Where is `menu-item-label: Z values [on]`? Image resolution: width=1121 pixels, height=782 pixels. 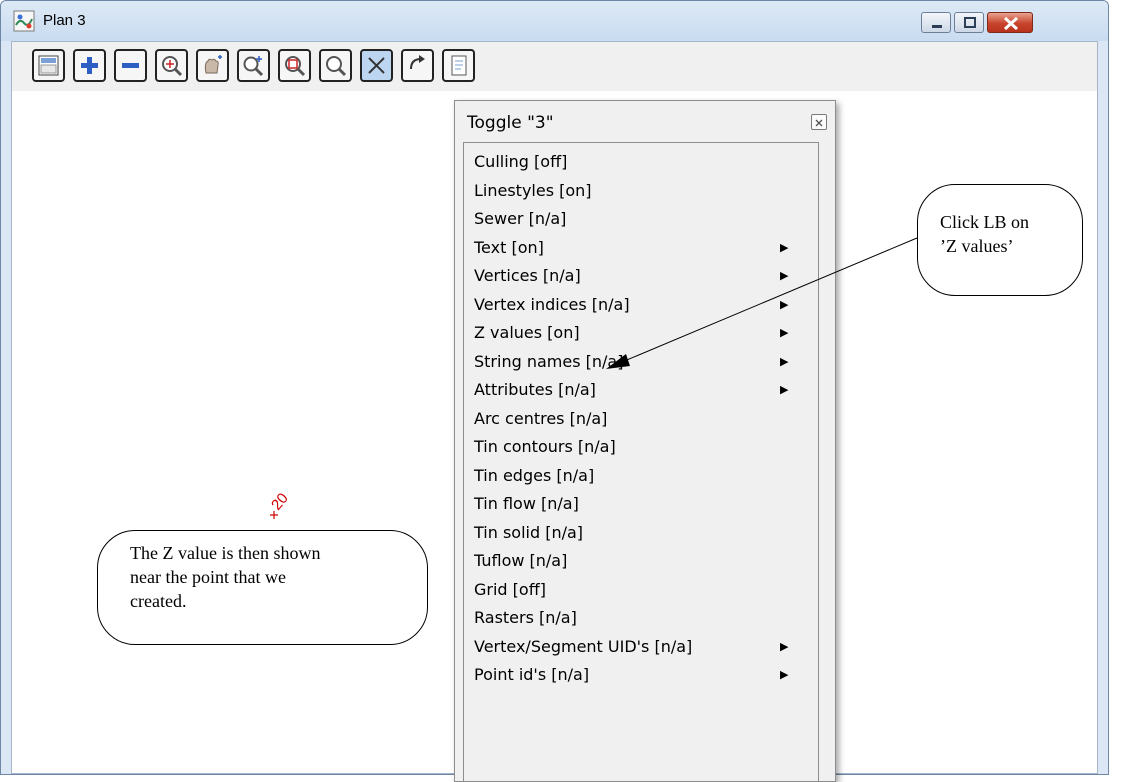 menu-item-label: Z values [on] is located at coordinates (527, 332).